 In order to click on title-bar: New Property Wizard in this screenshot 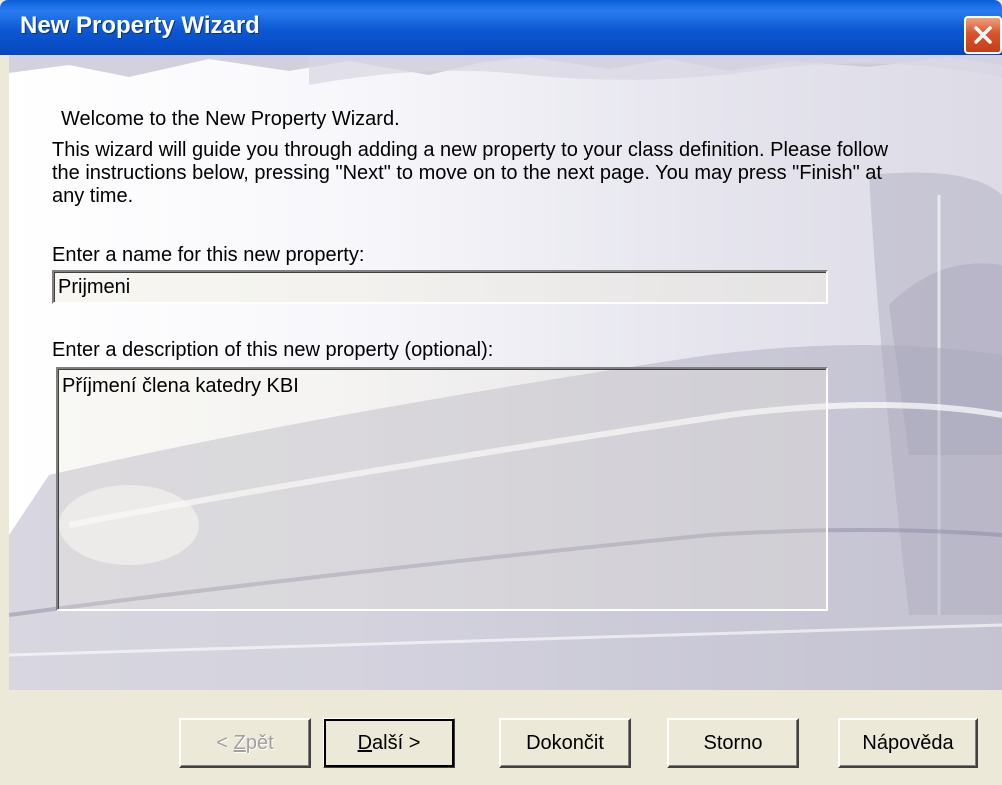, I will do `click(501, 27)`.